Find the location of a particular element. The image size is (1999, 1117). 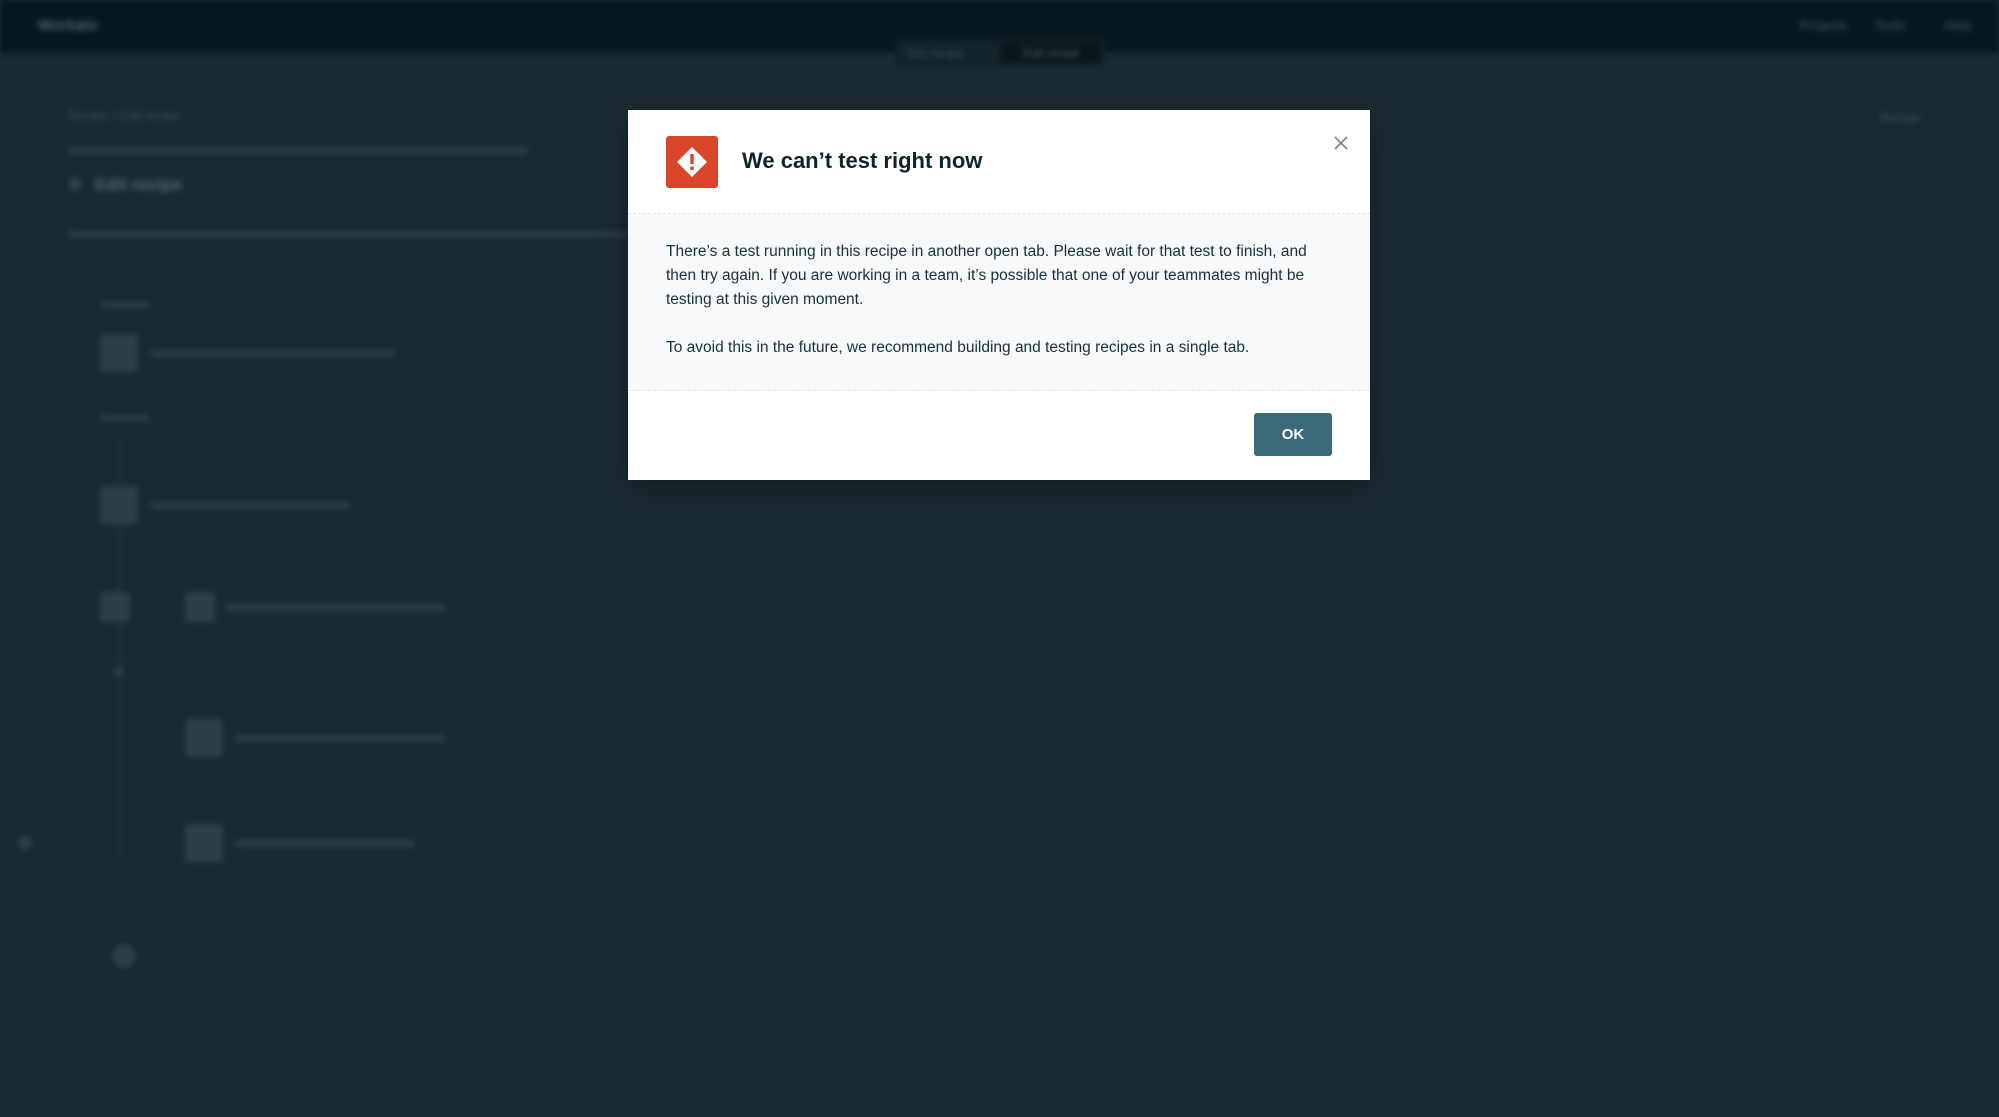

nav-item-projects: Projects is located at coordinates (1823, 25).